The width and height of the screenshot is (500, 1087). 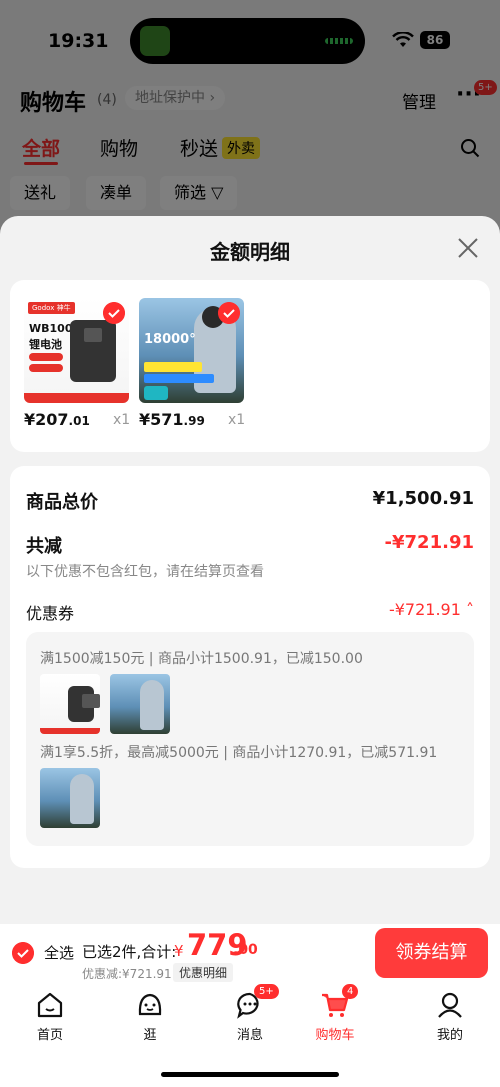 I want to click on sheet-title: 金额明细, so click(x=250, y=252).